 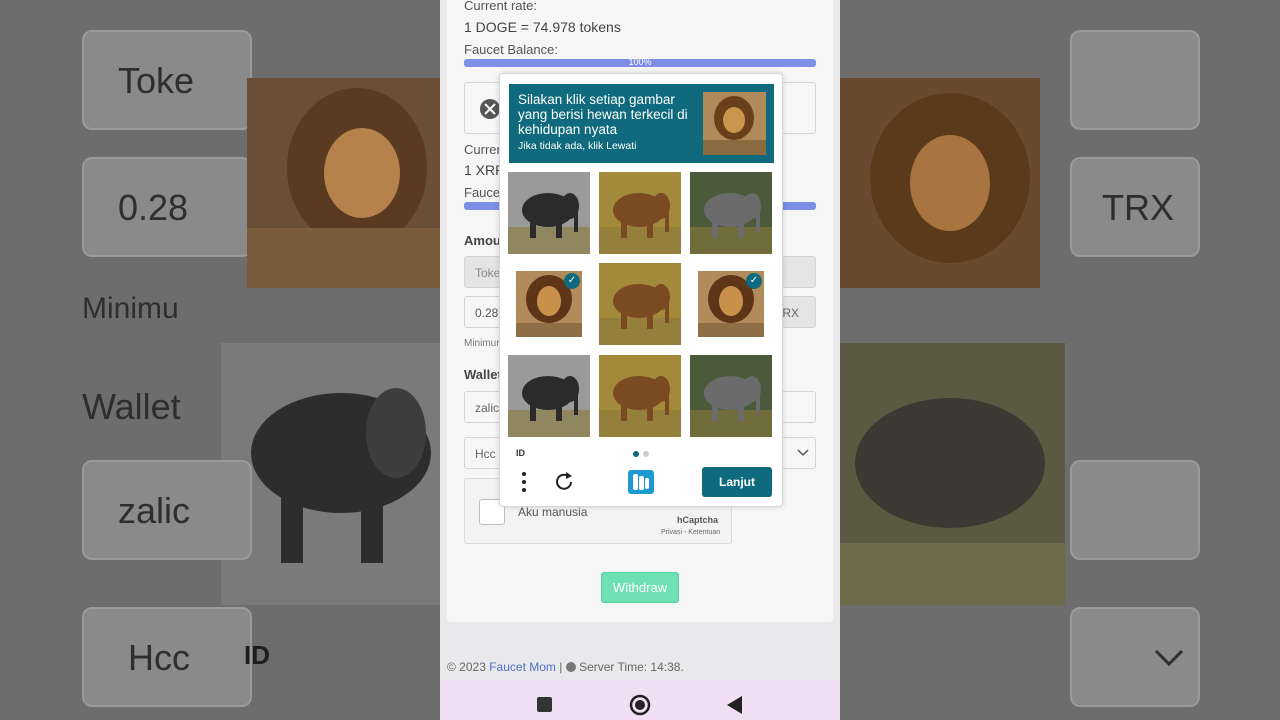 What do you see at coordinates (487, 313) in the screenshot?
I see `amount-field-text: 0.28` at bounding box center [487, 313].